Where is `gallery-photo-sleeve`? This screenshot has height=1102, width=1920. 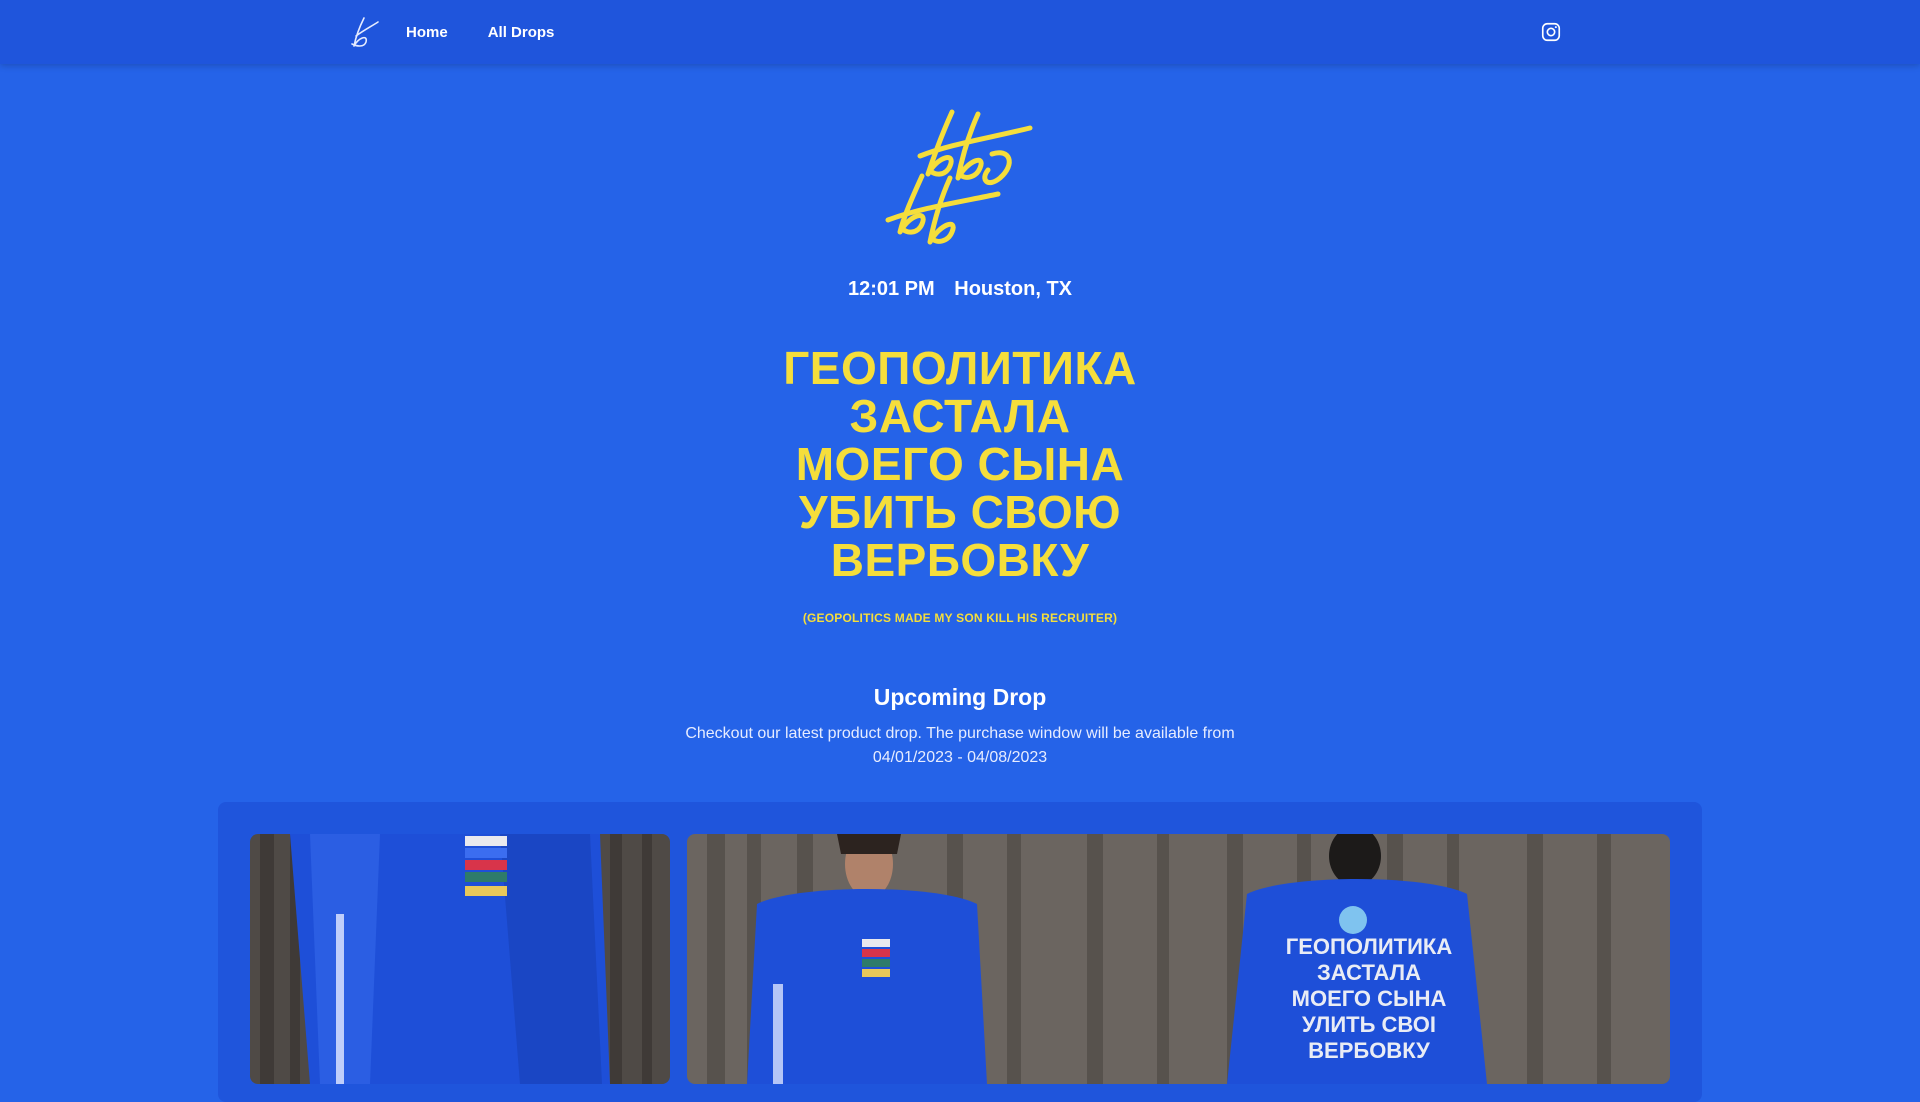
gallery-photo-sleeve is located at coordinates (460, 959).